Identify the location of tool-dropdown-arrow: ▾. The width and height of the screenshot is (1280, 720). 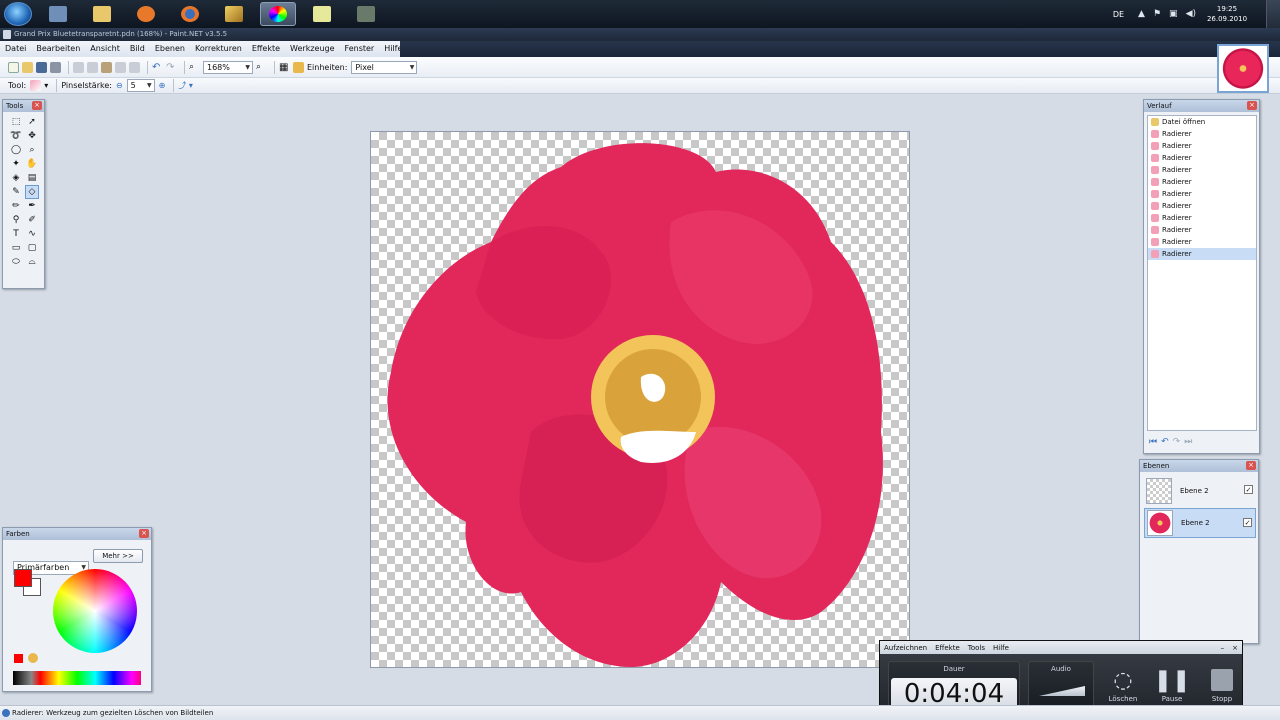
(46, 85).